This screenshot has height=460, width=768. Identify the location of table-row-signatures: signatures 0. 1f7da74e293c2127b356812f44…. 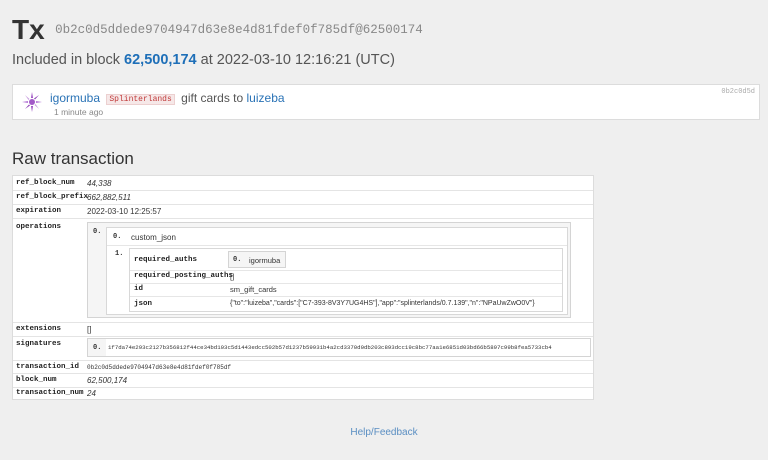
(303, 348).